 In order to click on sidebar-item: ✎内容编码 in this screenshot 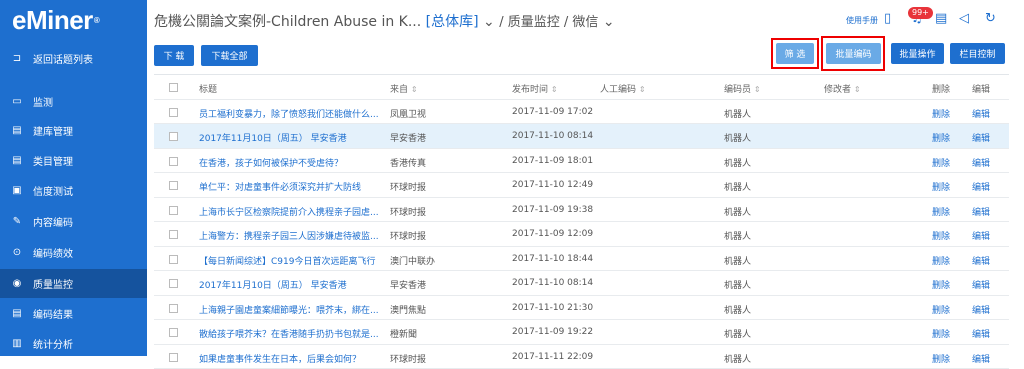, I will do `click(73, 221)`.